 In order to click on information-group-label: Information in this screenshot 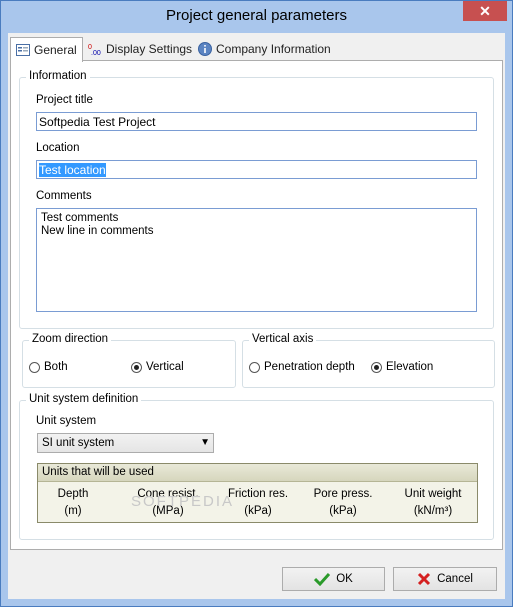, I will do `click(58, 76)`.